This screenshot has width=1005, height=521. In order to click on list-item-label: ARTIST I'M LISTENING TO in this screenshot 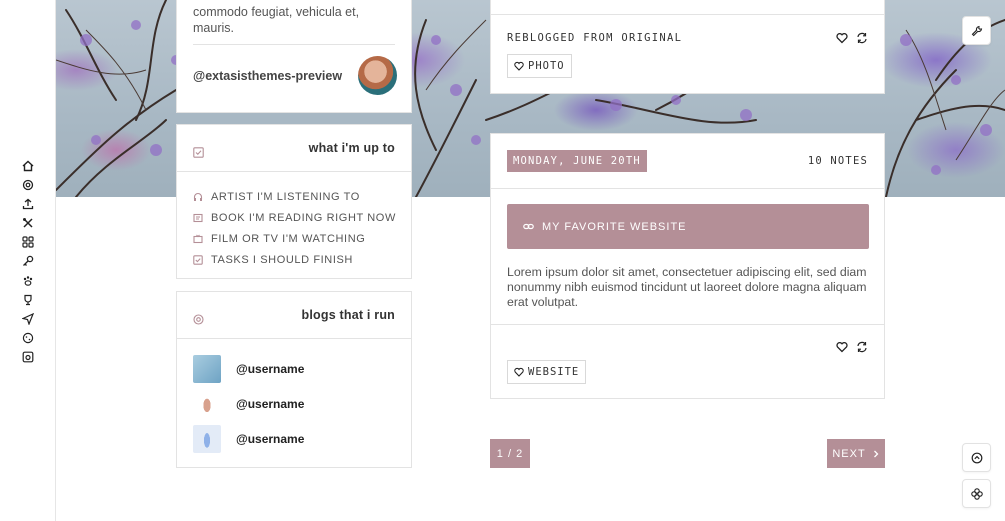, I will do `click(285, 196)`.